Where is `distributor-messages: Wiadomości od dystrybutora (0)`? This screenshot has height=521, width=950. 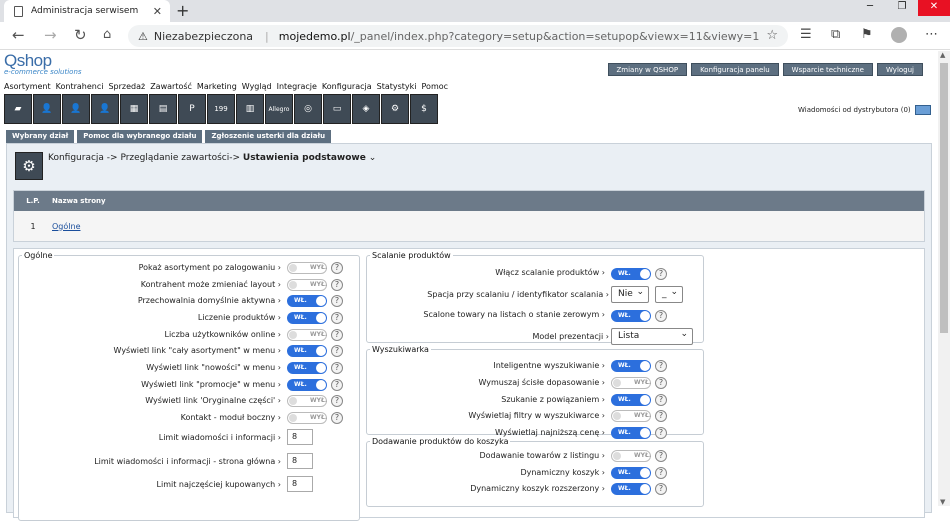
distributor-messages: Wiadomości od dystrybutora (0) is located at coordinates (864, 110).